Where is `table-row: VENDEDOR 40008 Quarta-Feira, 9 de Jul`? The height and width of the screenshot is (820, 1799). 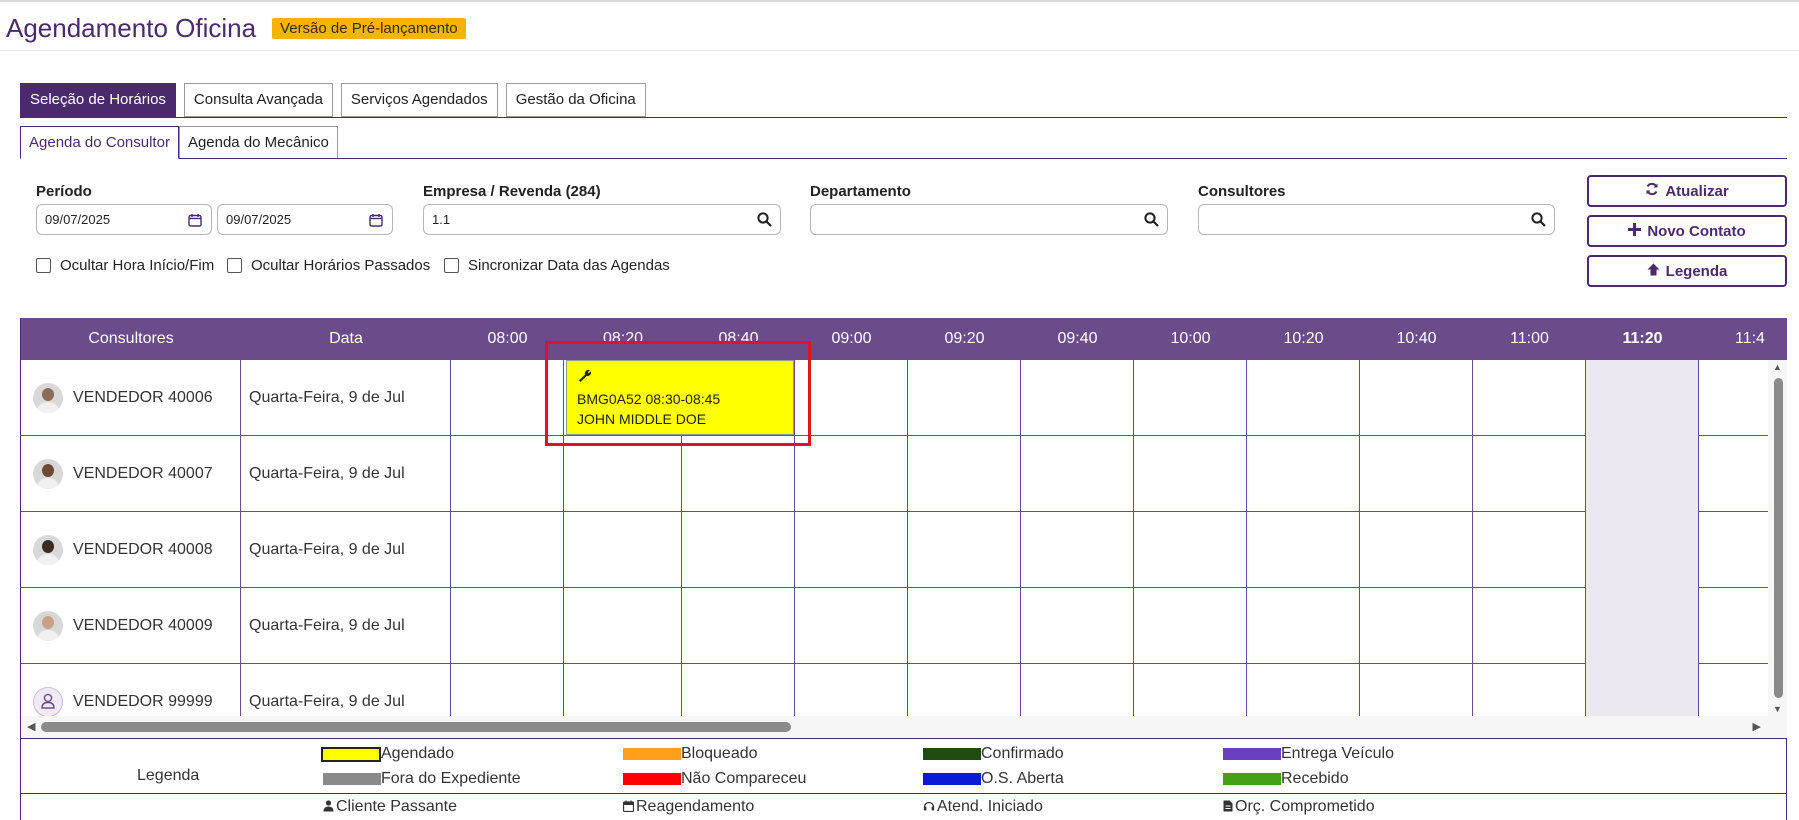 table-row: VENDEDOR 40008 Quarta-Feira, 9 de Jul is located at coordinates (894, 550).